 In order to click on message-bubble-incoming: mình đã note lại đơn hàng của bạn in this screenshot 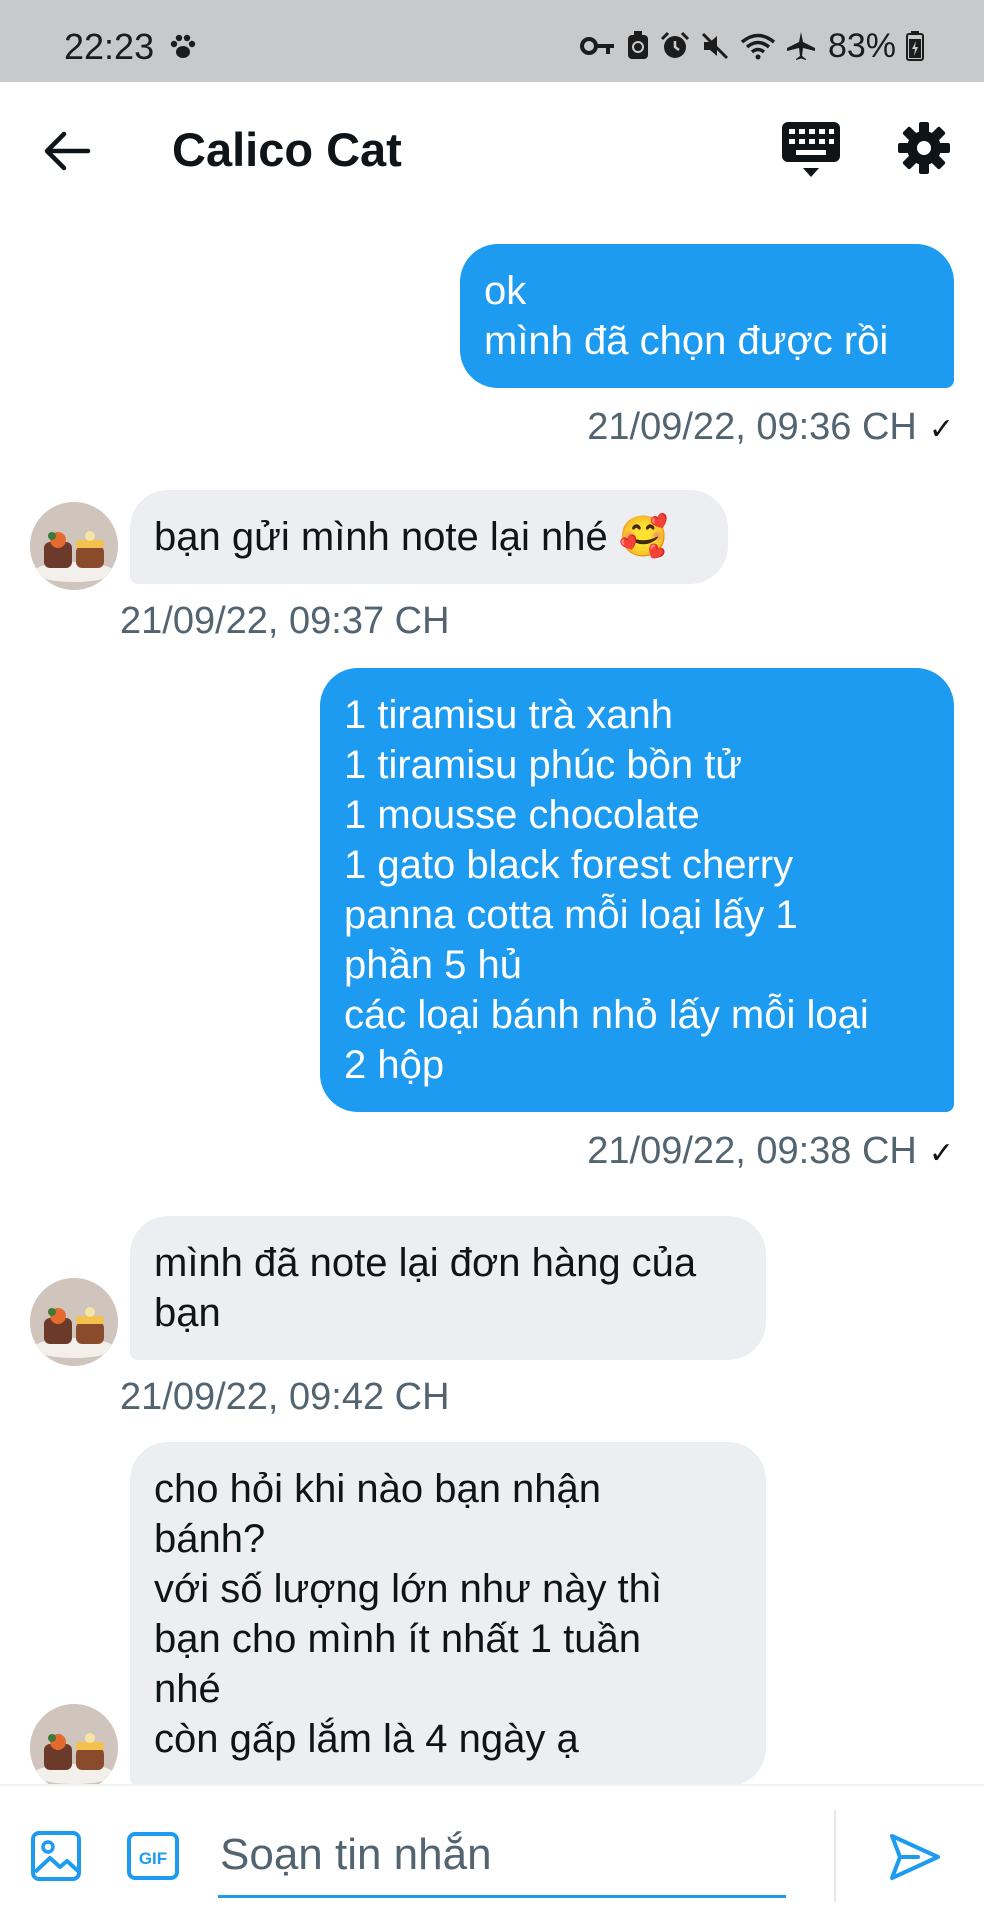, I will do `click(448, 1288)`.